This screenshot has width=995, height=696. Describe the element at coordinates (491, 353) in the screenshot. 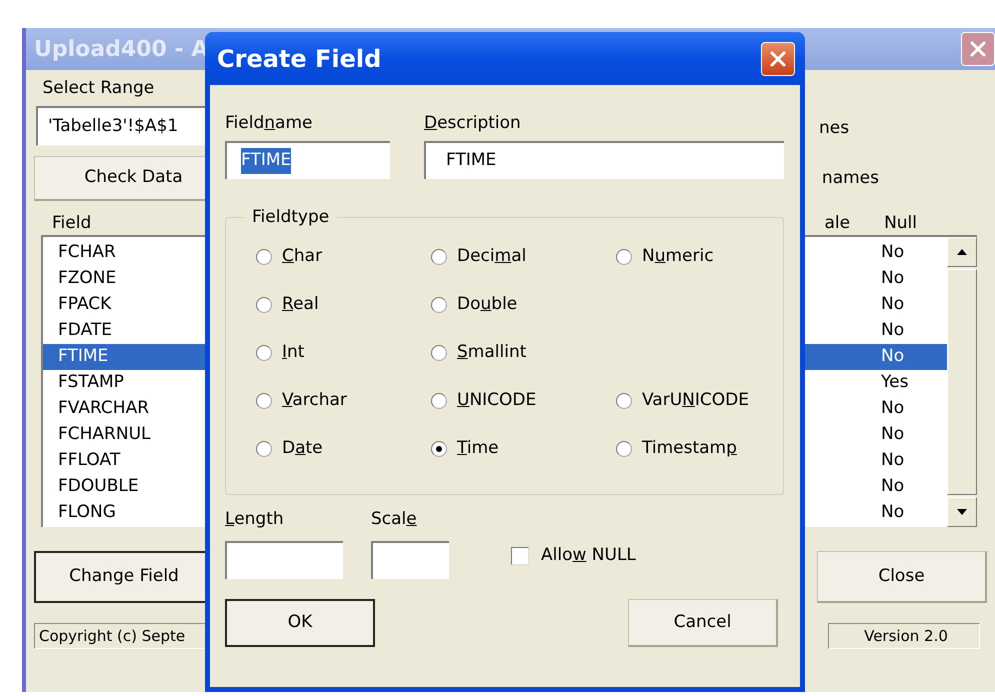

I see `radio-label: Smallint` at that location.